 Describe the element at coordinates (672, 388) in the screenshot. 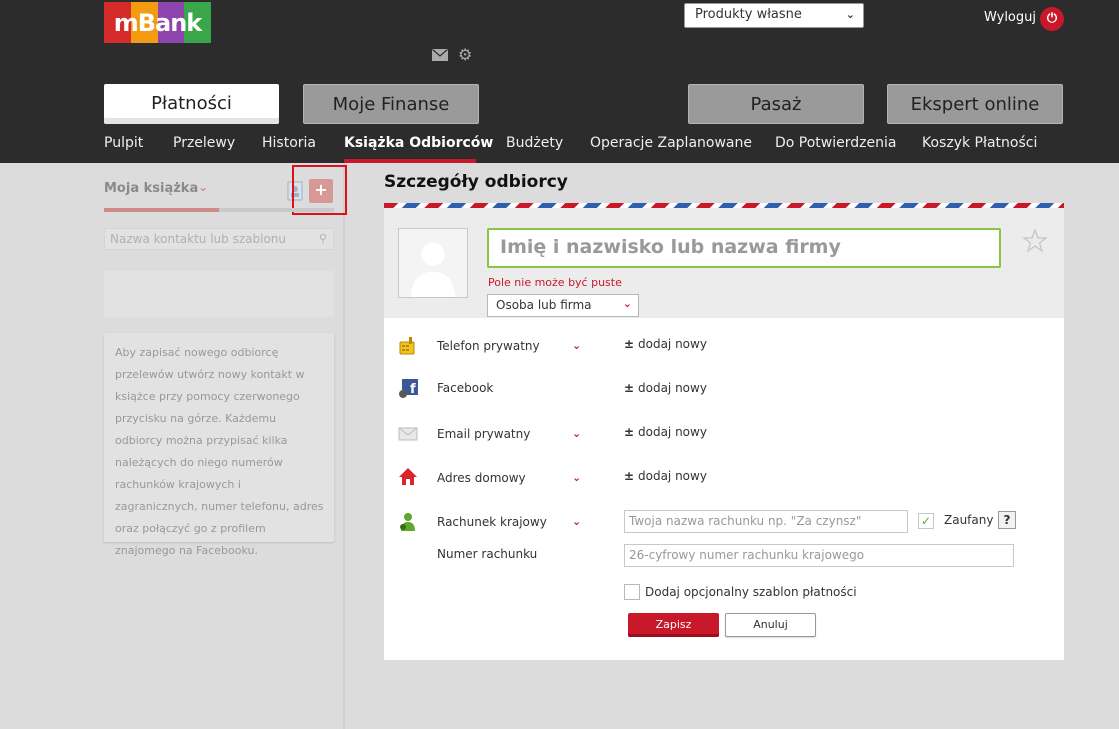

I see `add-facebook-label: dodaj nowy` at that location.